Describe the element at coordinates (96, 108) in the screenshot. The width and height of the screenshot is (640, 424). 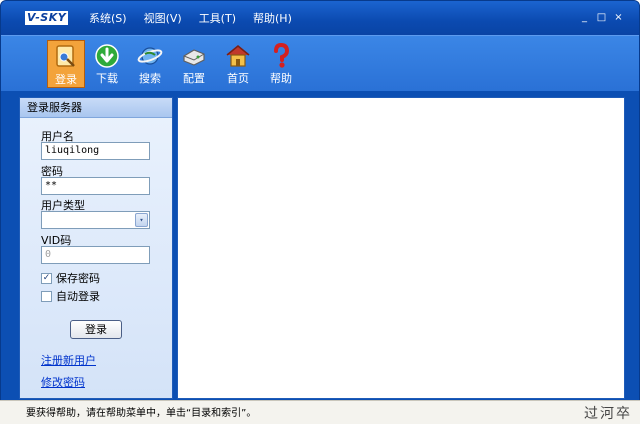
I see `login-panel-title: 登录服务器` at that location.